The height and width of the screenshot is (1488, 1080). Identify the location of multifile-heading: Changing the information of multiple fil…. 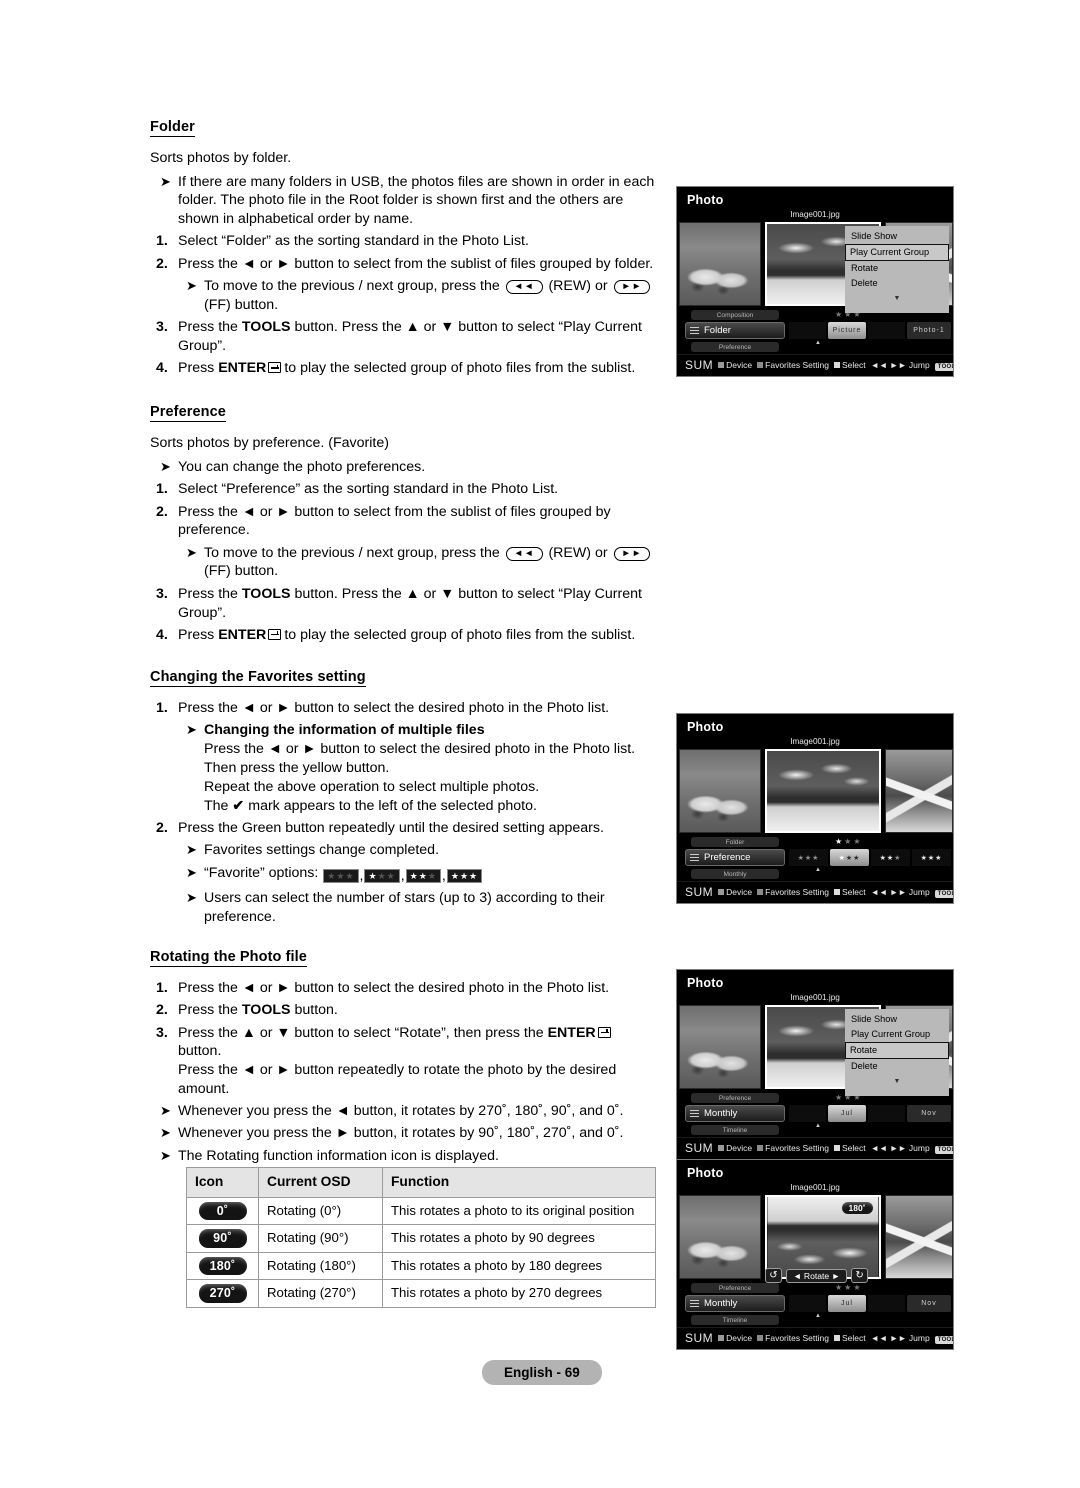
(344, 730).